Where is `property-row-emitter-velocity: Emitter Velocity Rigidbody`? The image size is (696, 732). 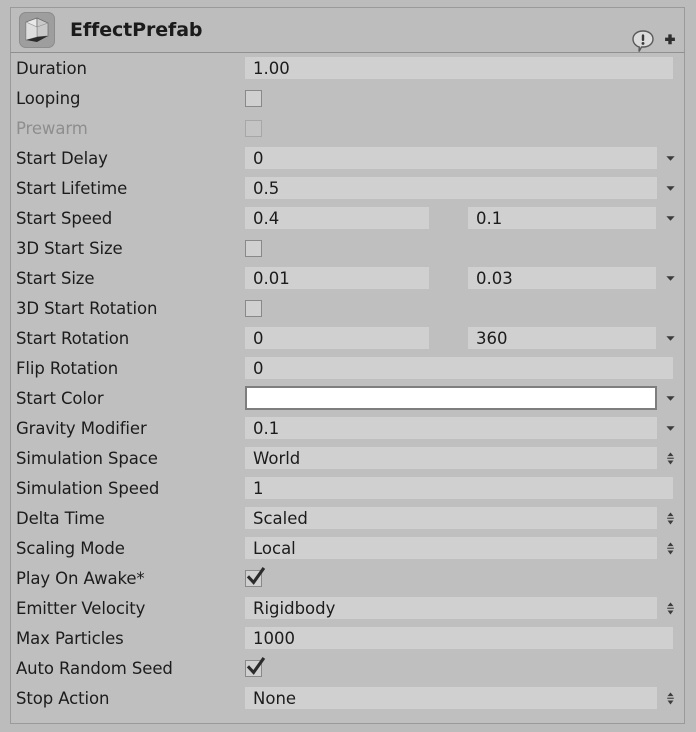 property-row-emitter-velocity: Emitter Velocity Rigidbody is located at coordinates (347, 608).